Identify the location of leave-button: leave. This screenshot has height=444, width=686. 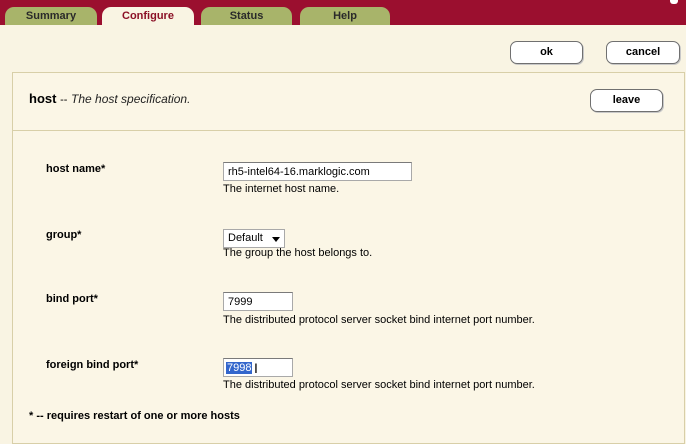
(626, 100).